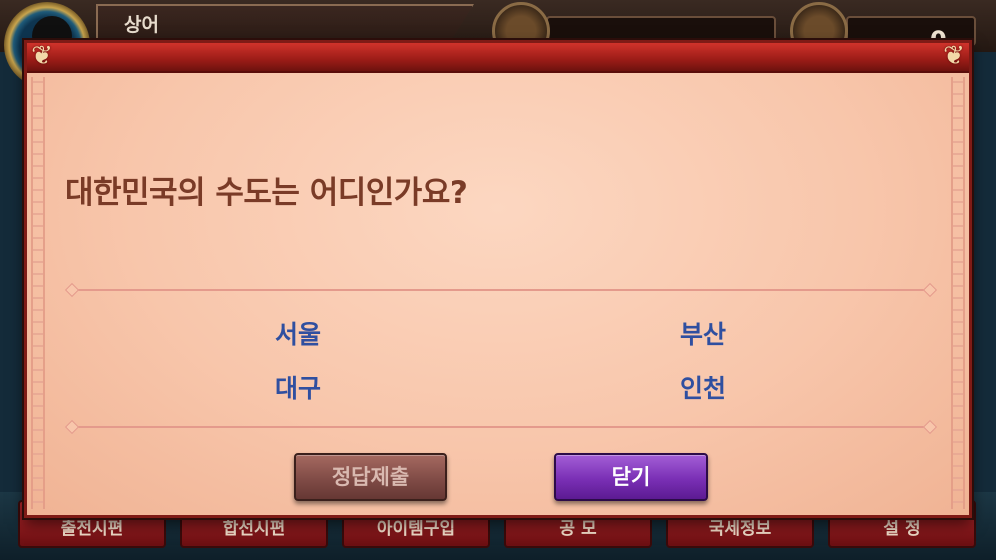  I want to click on divider-top, so click(501, 290).